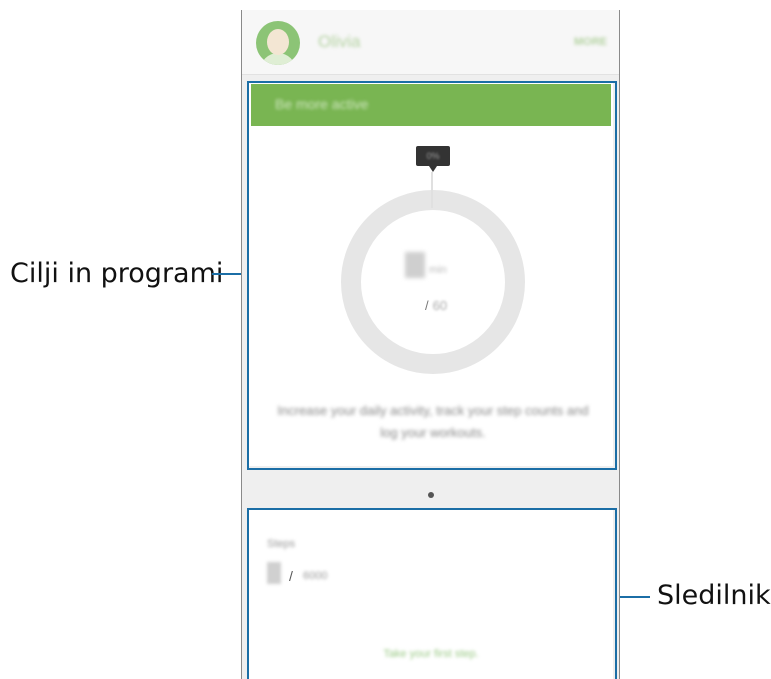 This screenshot has height=679, width=771. I want to click on avatar, so click(278, 43).